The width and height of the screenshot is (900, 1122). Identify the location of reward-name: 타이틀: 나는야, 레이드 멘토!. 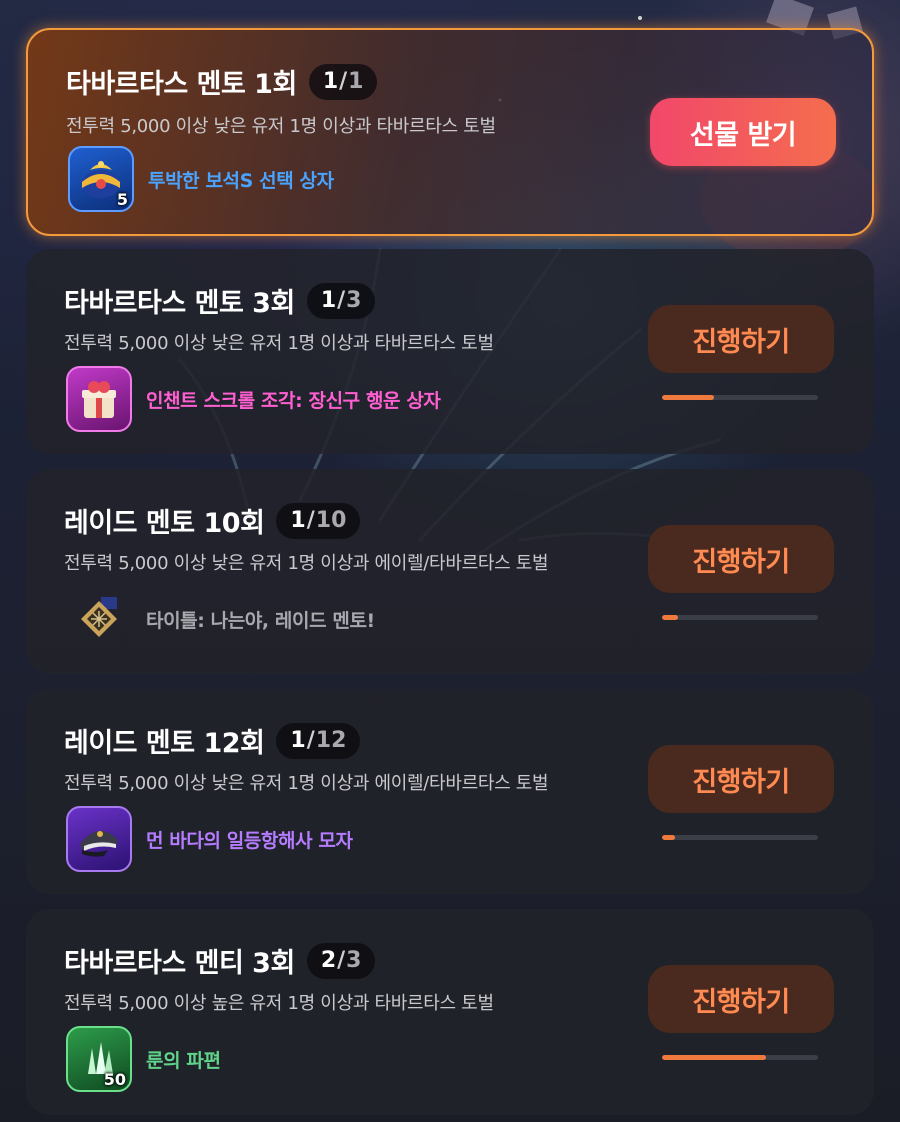
(260, 620).